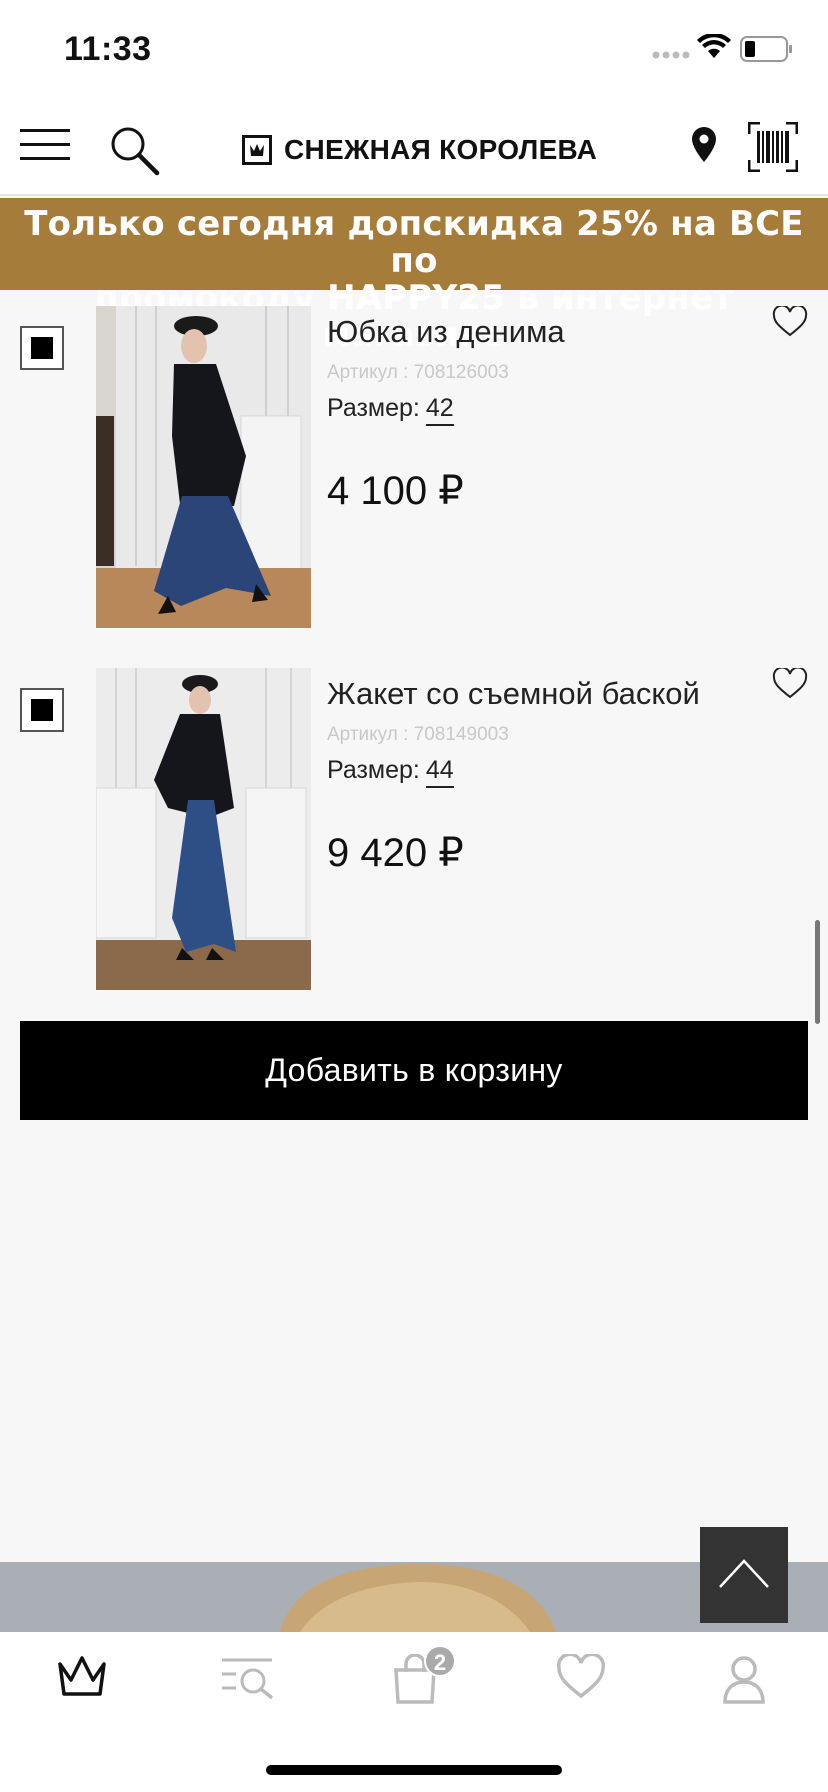  Describe the element at coordinates (248, 1677) in the screenshot. I see `catalog-search-icon` at that location.